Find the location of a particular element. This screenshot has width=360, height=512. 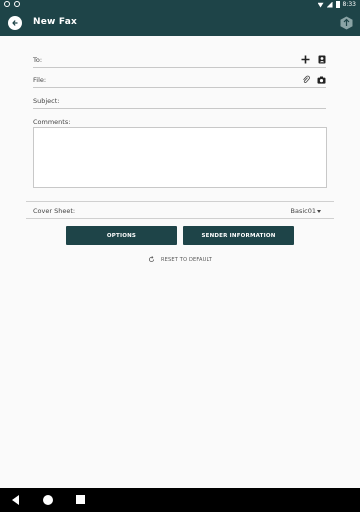

cover-sheet-selector: Cover Sheet: Basic01 is located at coordinates (180, 210).